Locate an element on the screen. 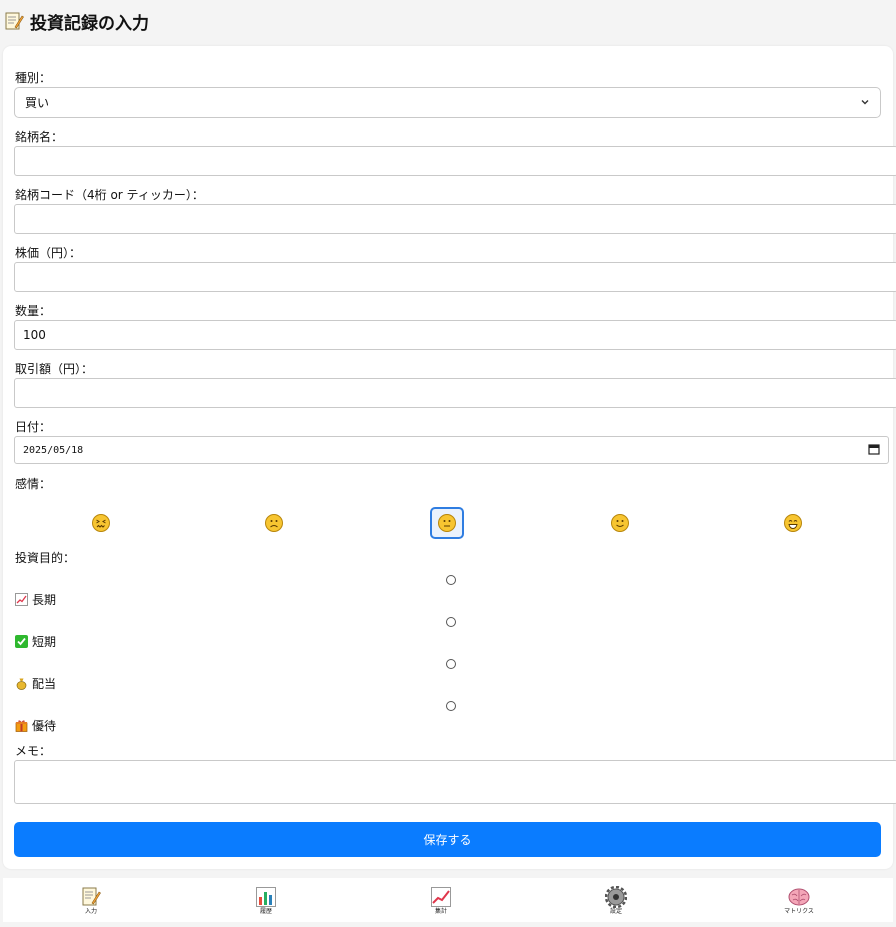 This screenshot has height=927, width=896. check-mark-icon is located at coordinates (21, 641).